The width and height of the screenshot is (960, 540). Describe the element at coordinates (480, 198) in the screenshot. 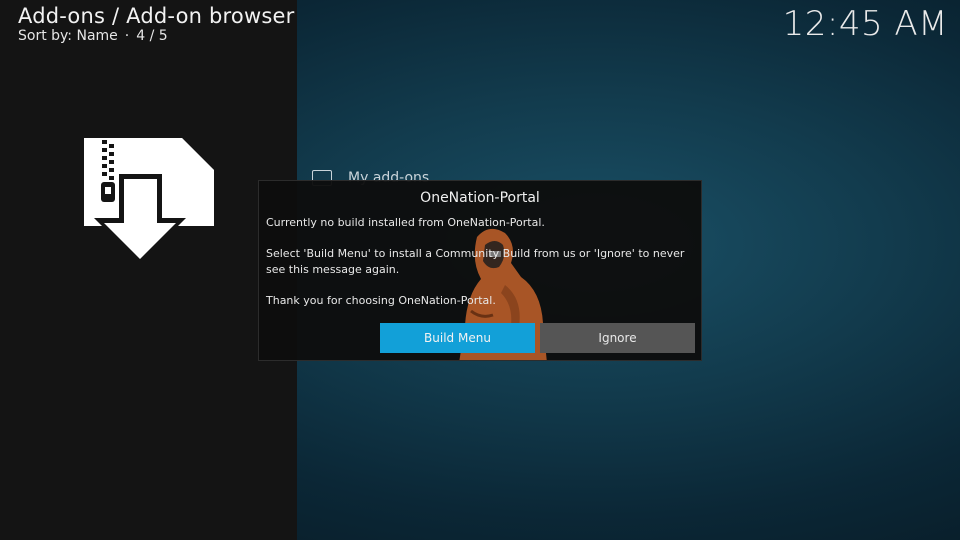

I see `dialog-title: OneNation-Portal` at that location.